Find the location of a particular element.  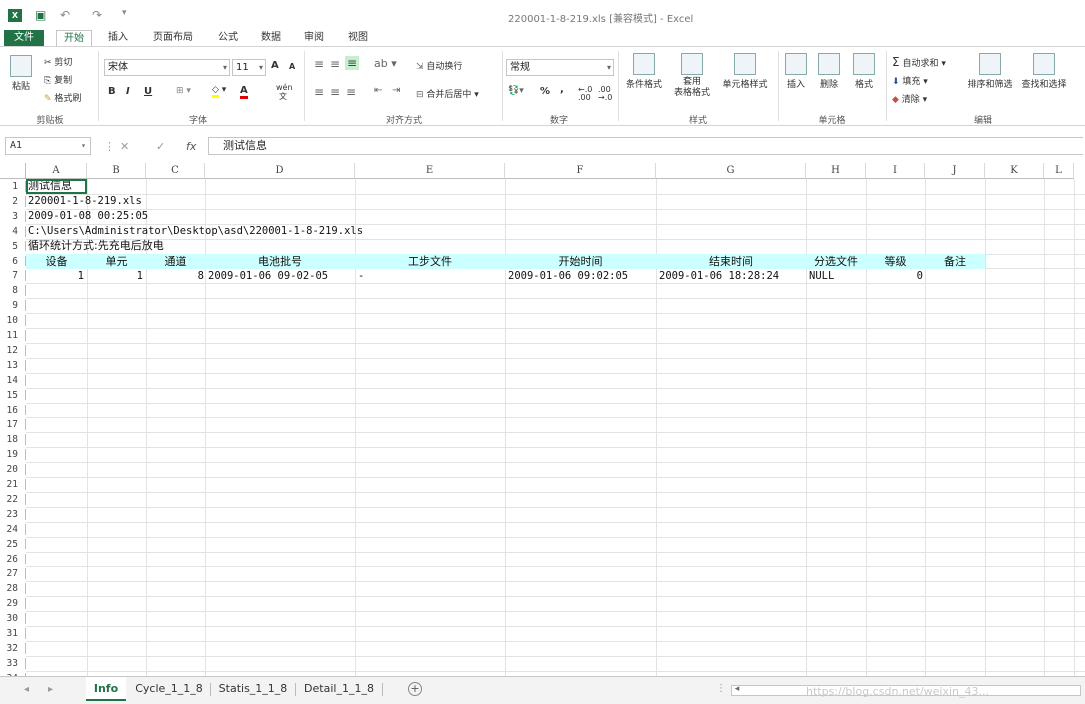

fill-button: ⬇ 填充 ▾ is located at coordinates (910, 80).